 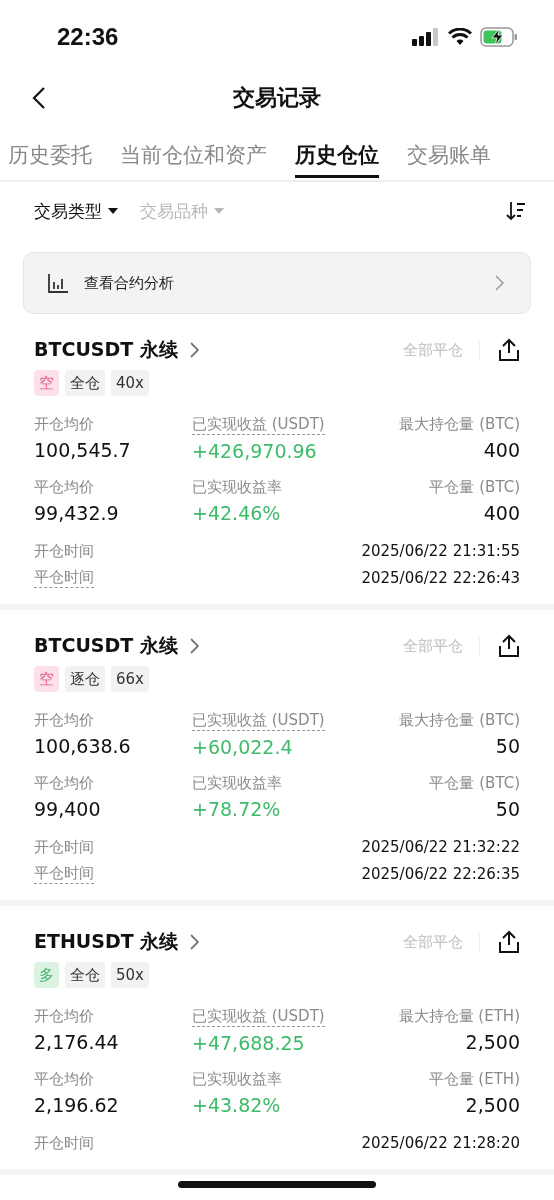 What do you see at coordinates (254, 451) in the screenshot?
I see `metric-value: +426,970.96` at bounding box center [254, 451].